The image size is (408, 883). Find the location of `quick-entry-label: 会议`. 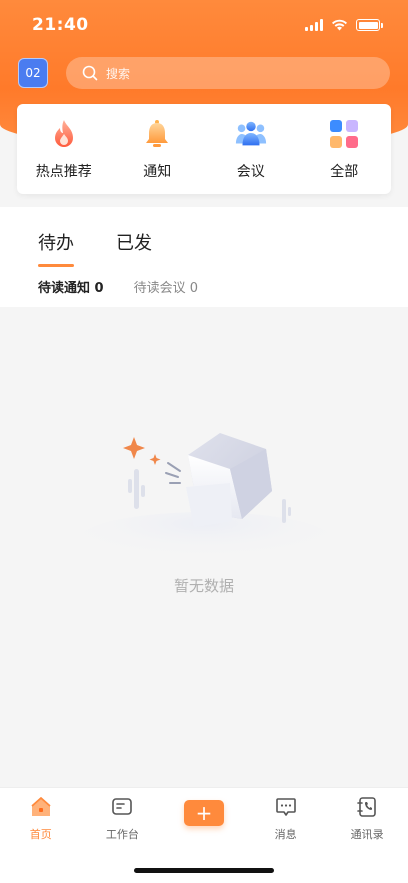

quick-entry-label: 会议 is located at coordinates (250, 172).